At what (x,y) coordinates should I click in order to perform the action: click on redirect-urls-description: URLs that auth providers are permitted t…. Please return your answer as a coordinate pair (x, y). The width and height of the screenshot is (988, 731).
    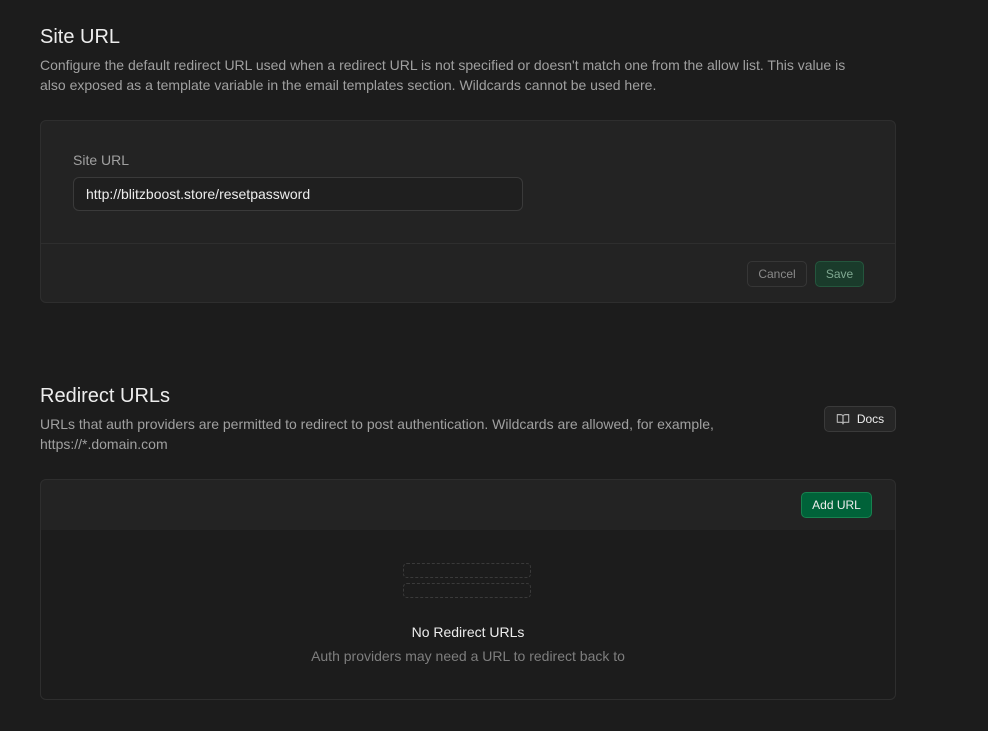
    Looking at the image, I should click on (377, 434).